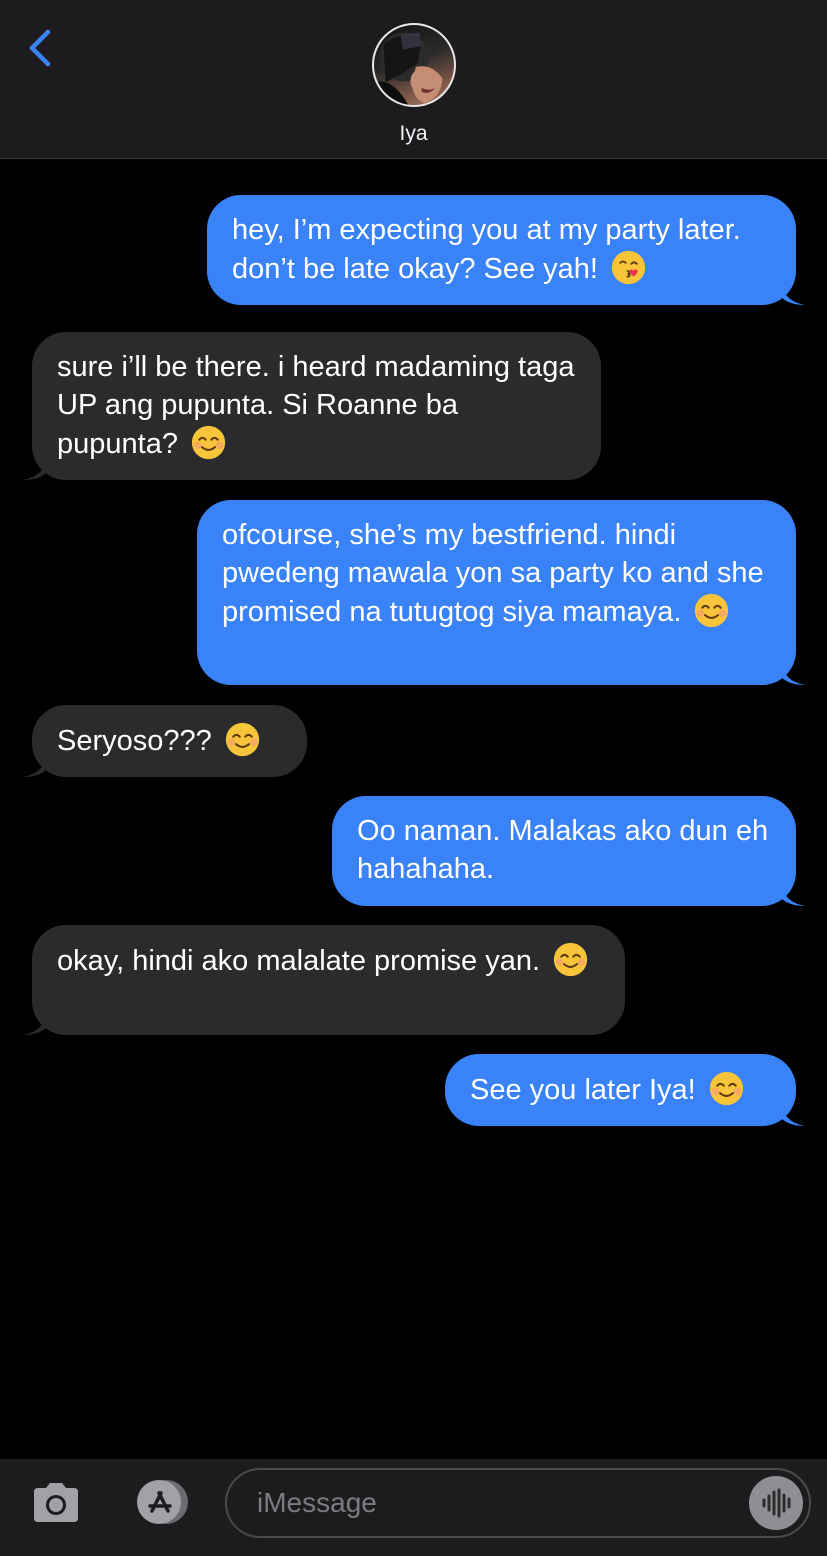  What do you see at coordinates (628, 267) in the screenshot?
I see `kissing-face-emoji-icon` at bounding box center [628, 267].